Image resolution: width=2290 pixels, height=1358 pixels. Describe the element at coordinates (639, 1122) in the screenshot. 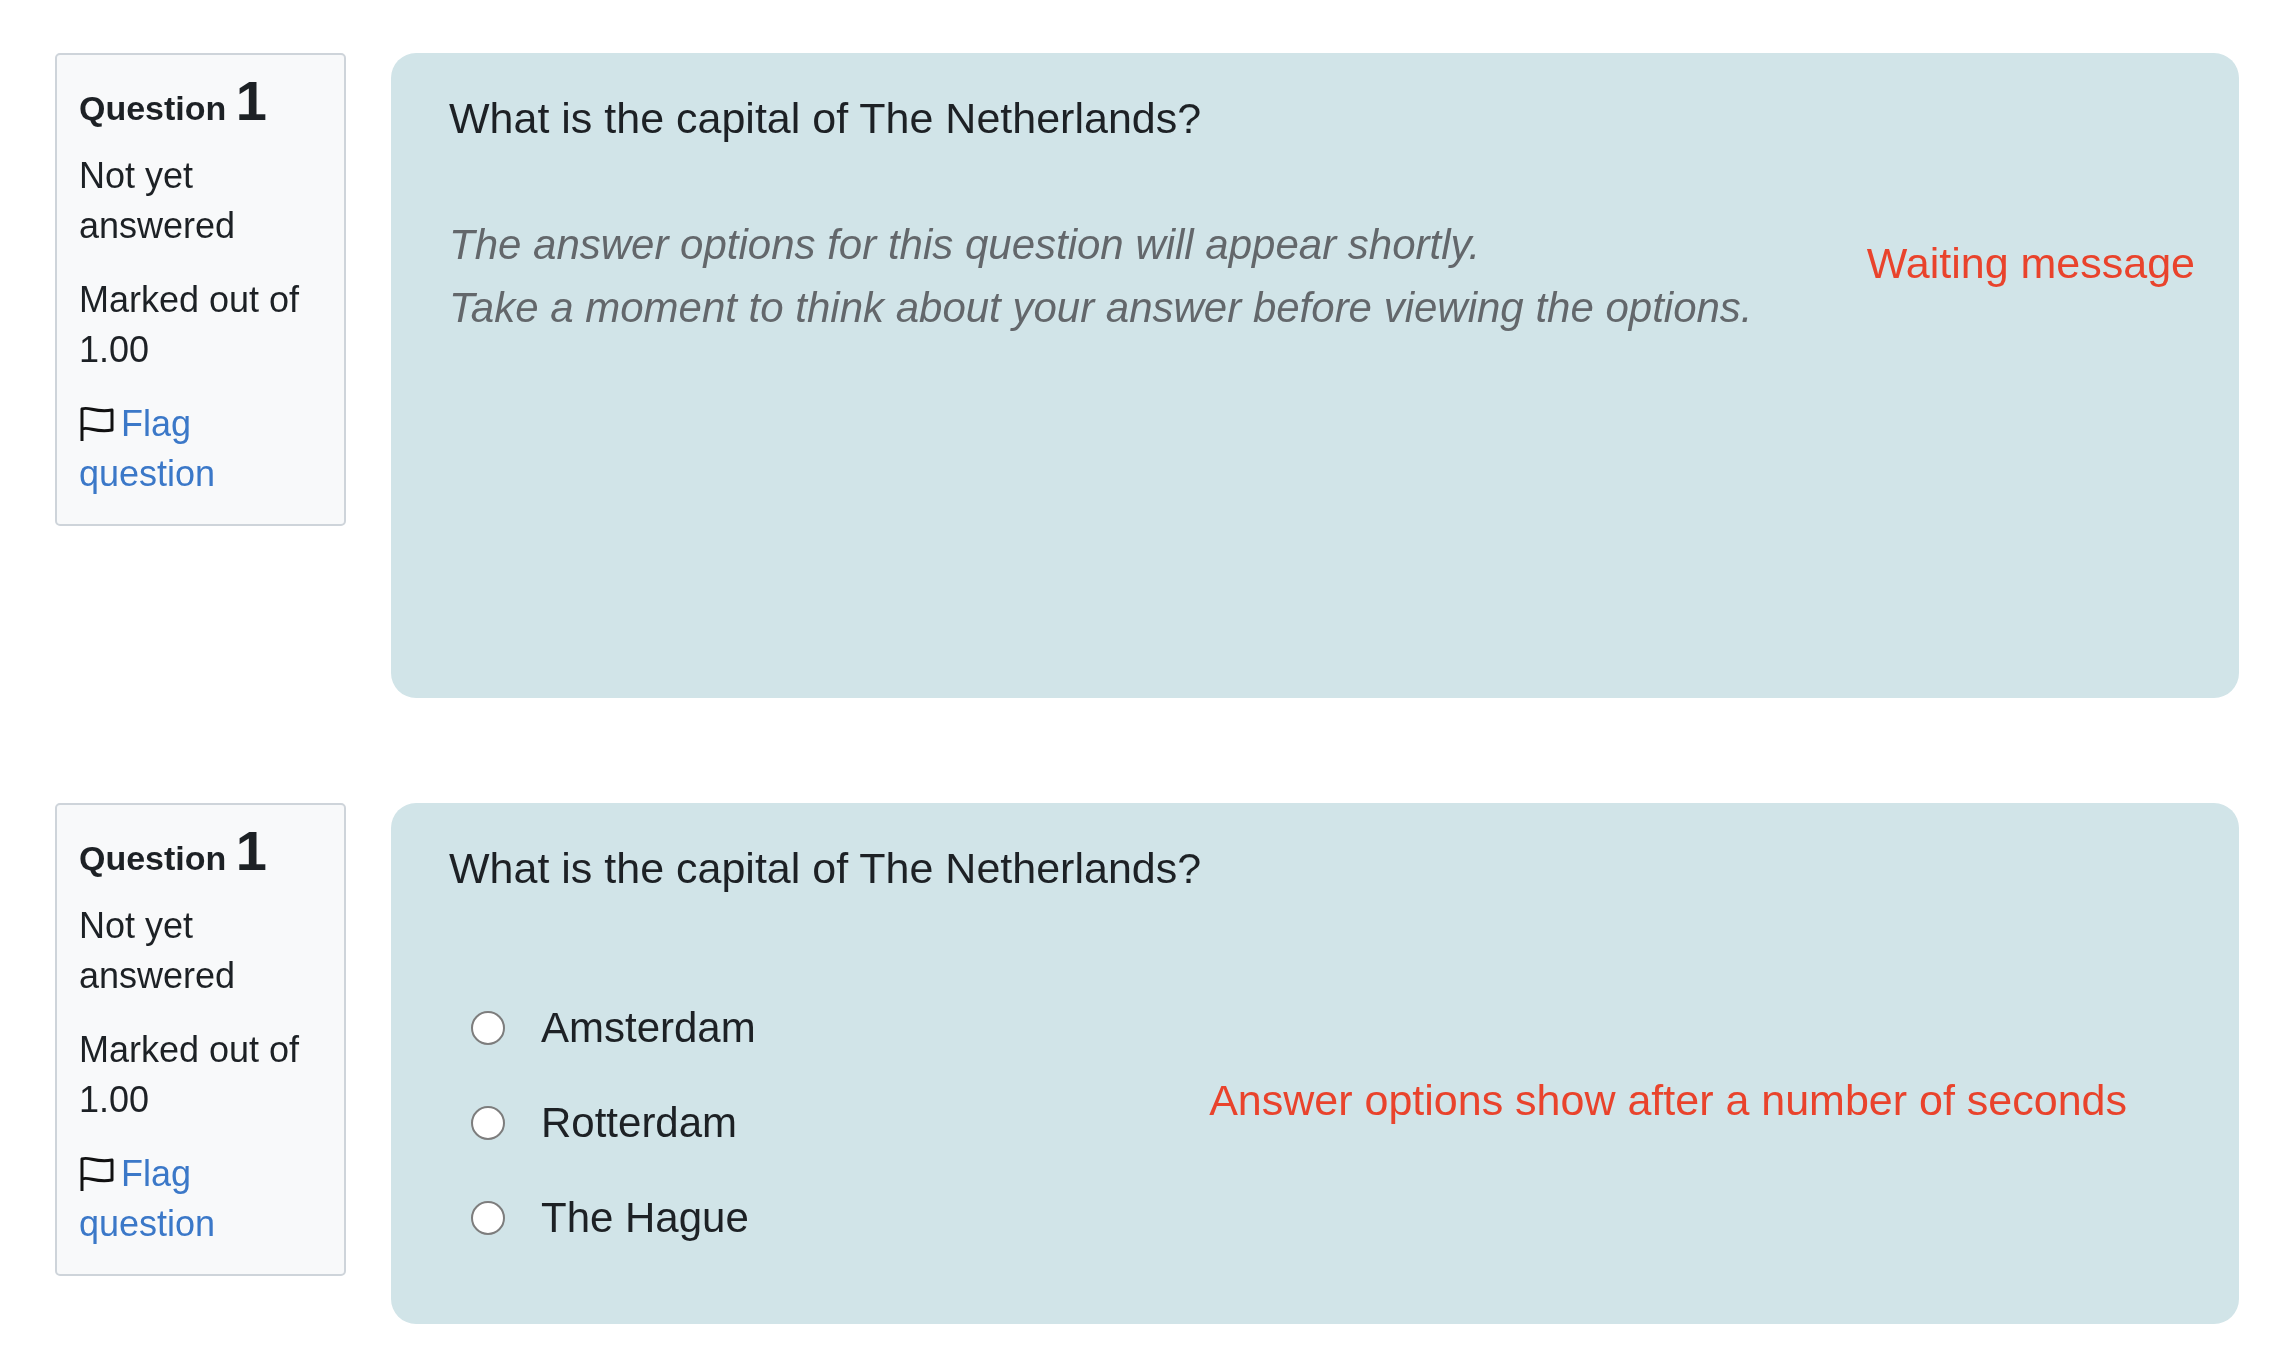

I see `answer-option-label: Rotterdam` at that location.